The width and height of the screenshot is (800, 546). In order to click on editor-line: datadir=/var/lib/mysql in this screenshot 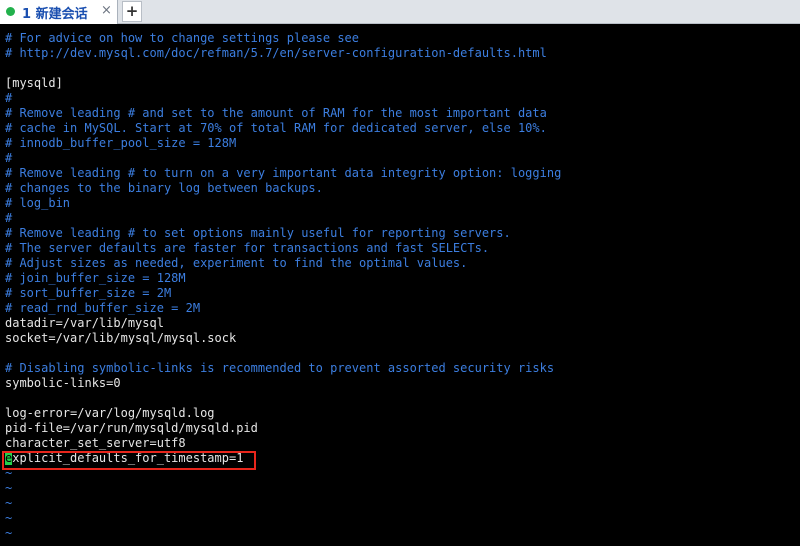, I will do `click(84, 323)`.